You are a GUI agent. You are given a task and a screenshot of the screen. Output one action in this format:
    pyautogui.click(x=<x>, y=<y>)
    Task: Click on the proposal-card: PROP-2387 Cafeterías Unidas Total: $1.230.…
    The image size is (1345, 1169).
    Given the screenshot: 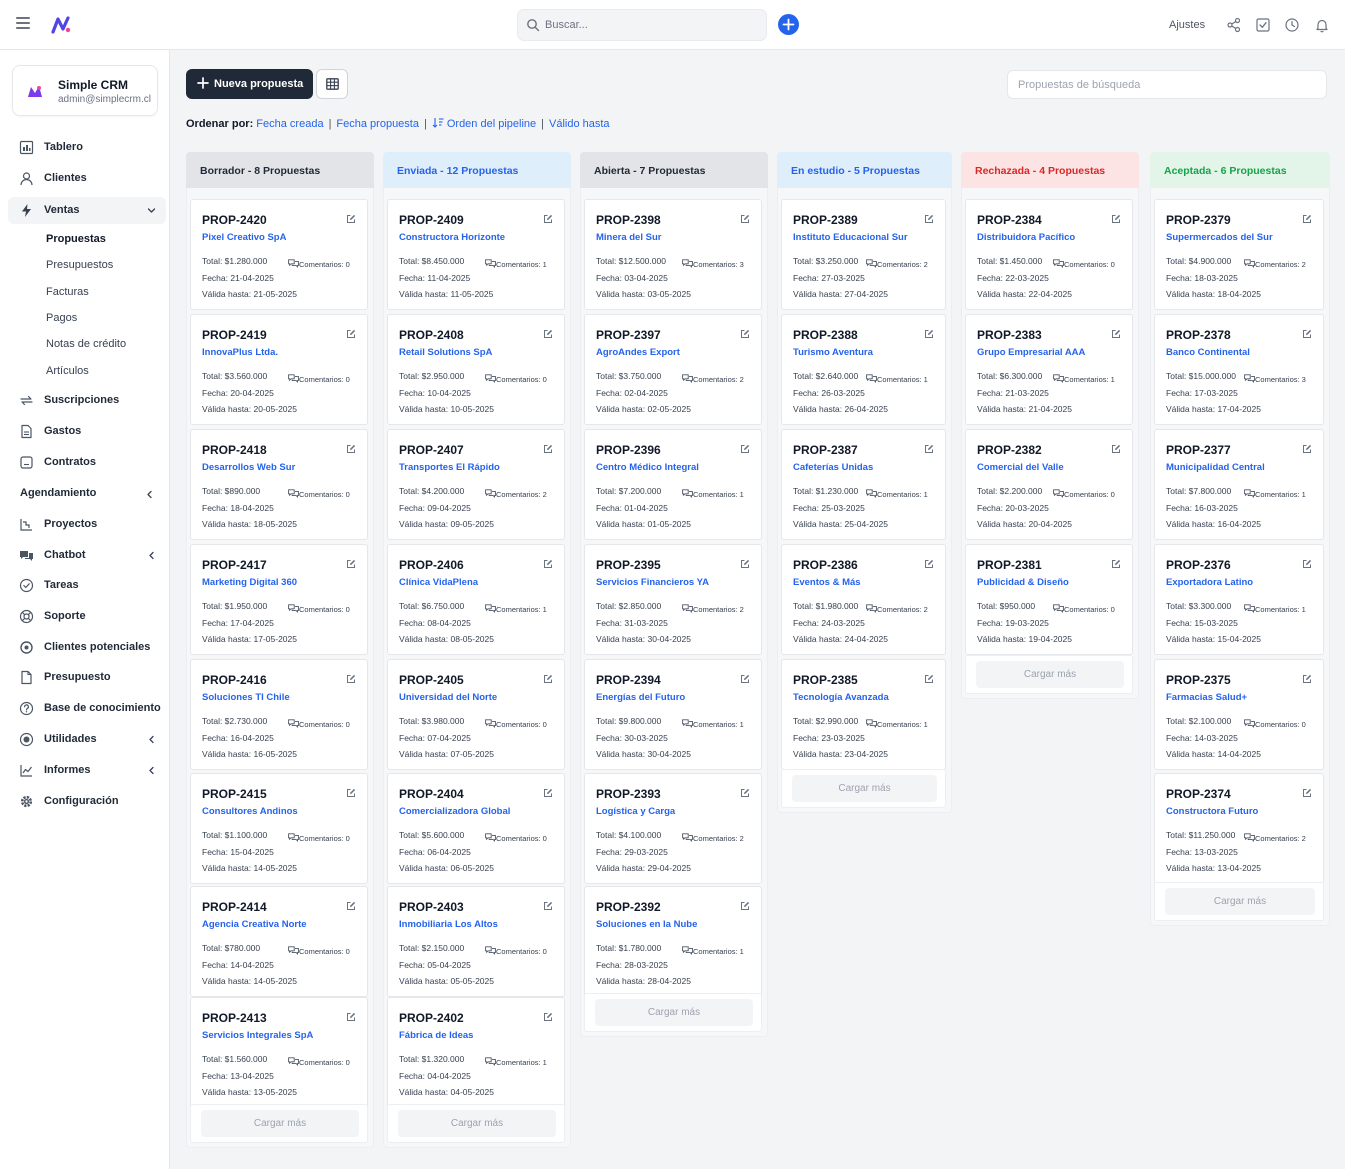 What is the action you would take?
    pyautogui.click(x=863, y=484)
    